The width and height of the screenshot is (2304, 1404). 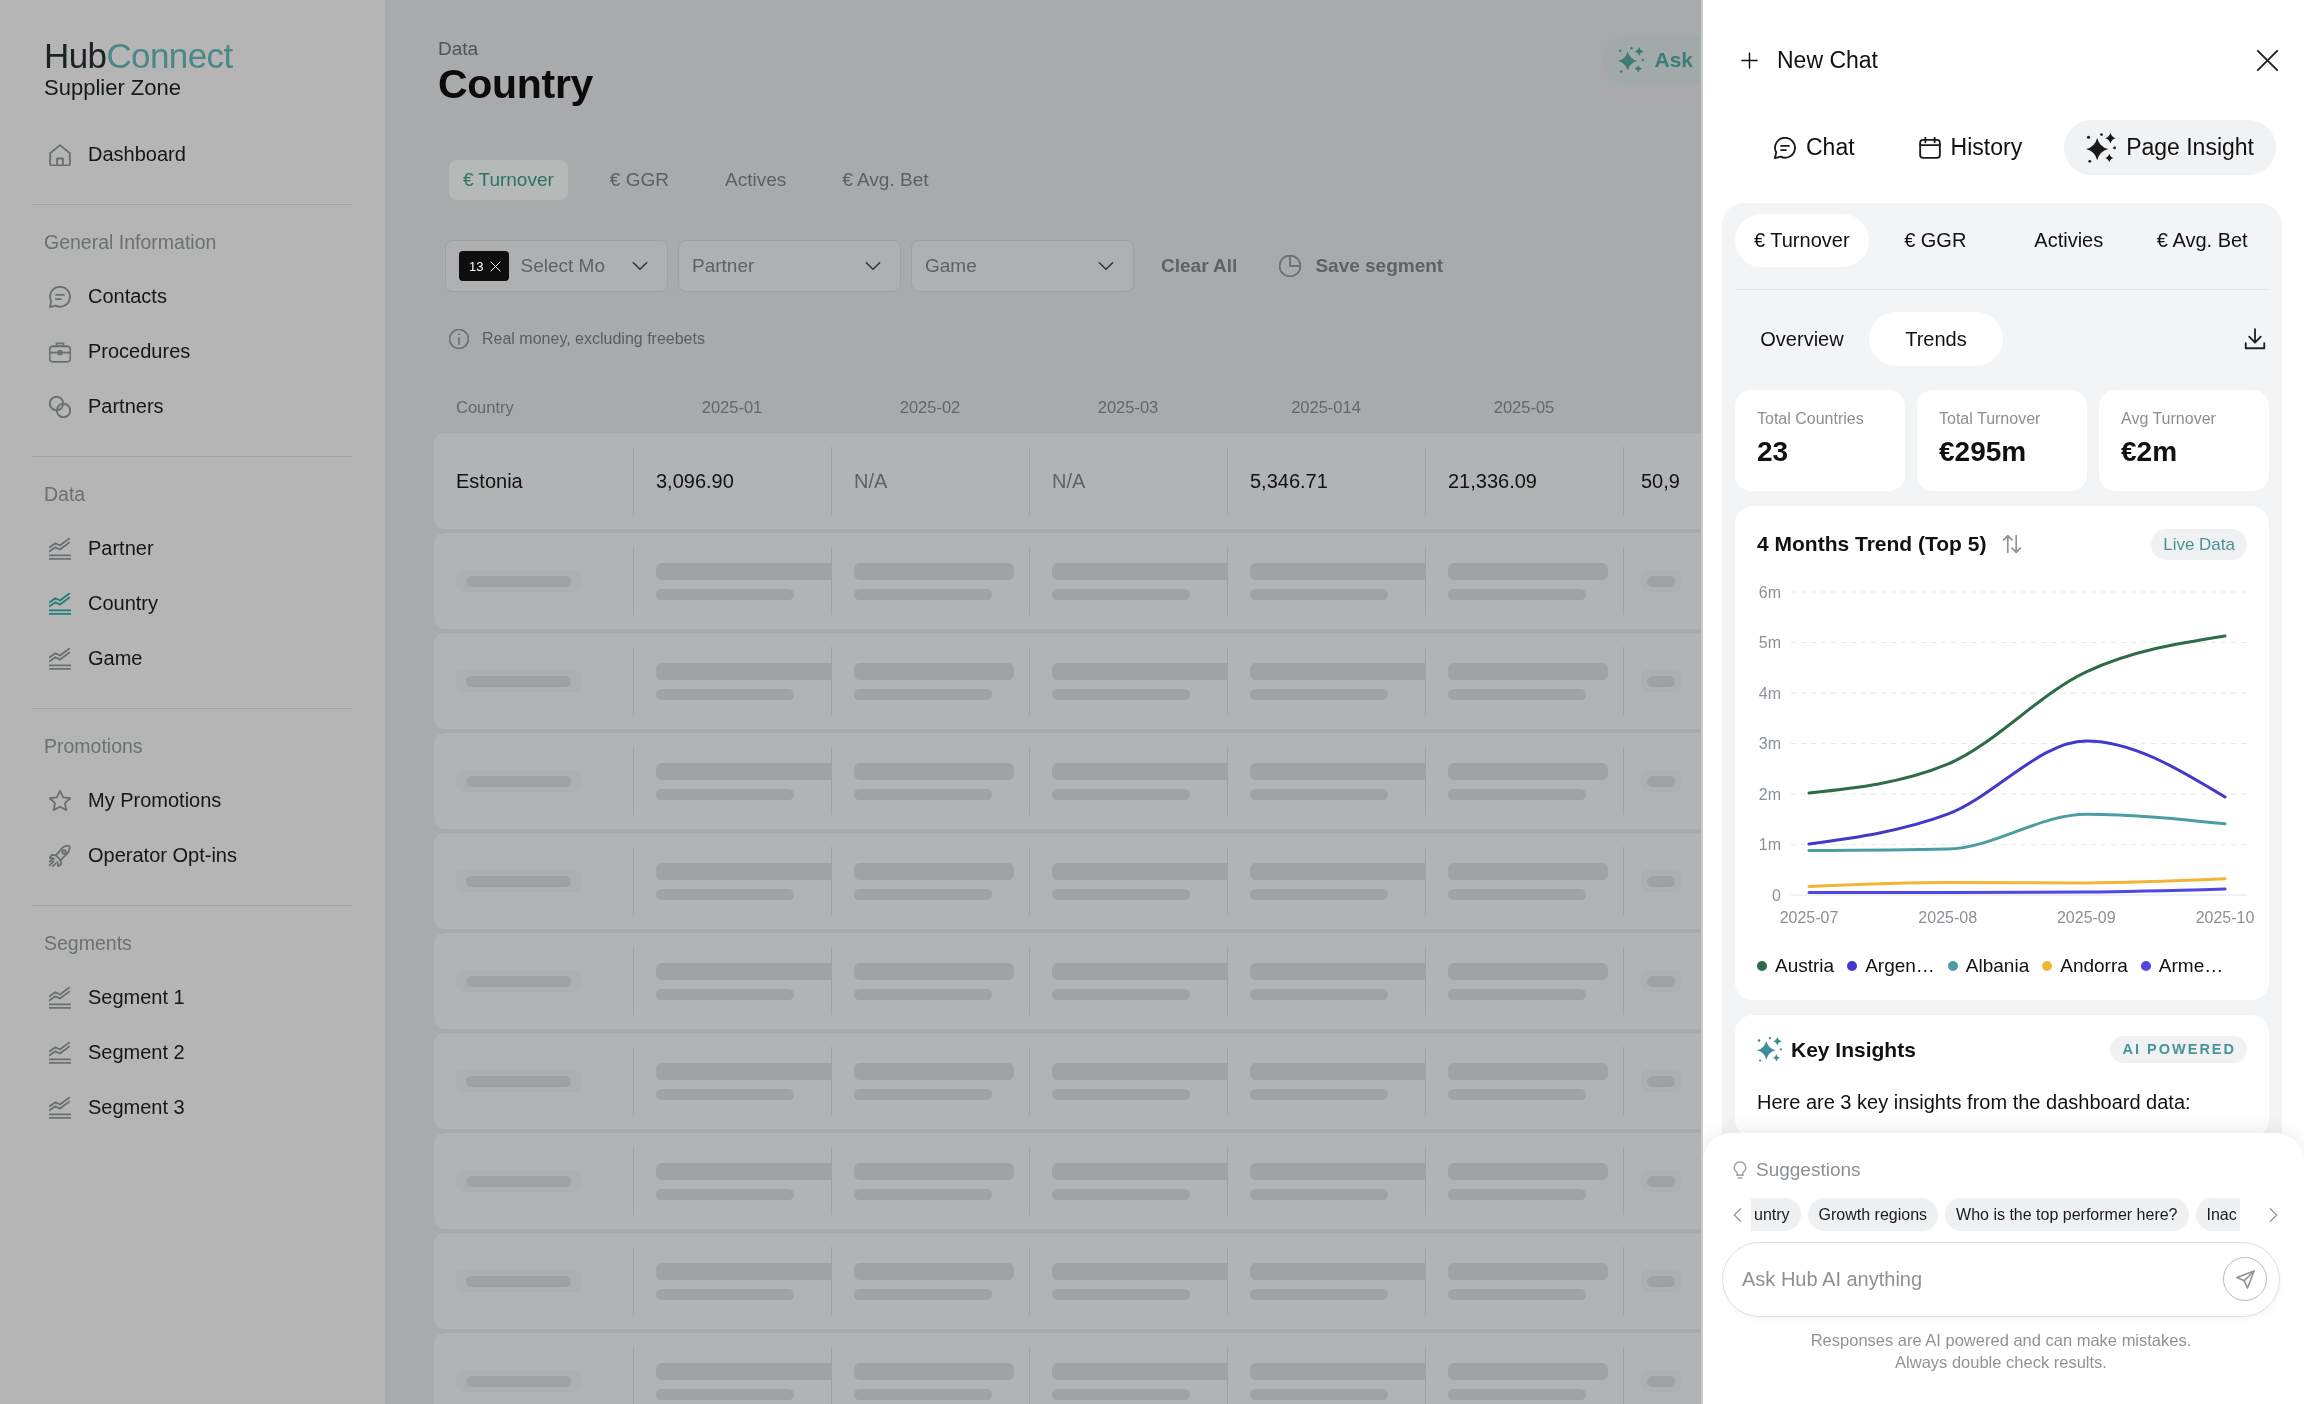 I want to click on y-axis-label: 6m, so click(x=1769, y=592).